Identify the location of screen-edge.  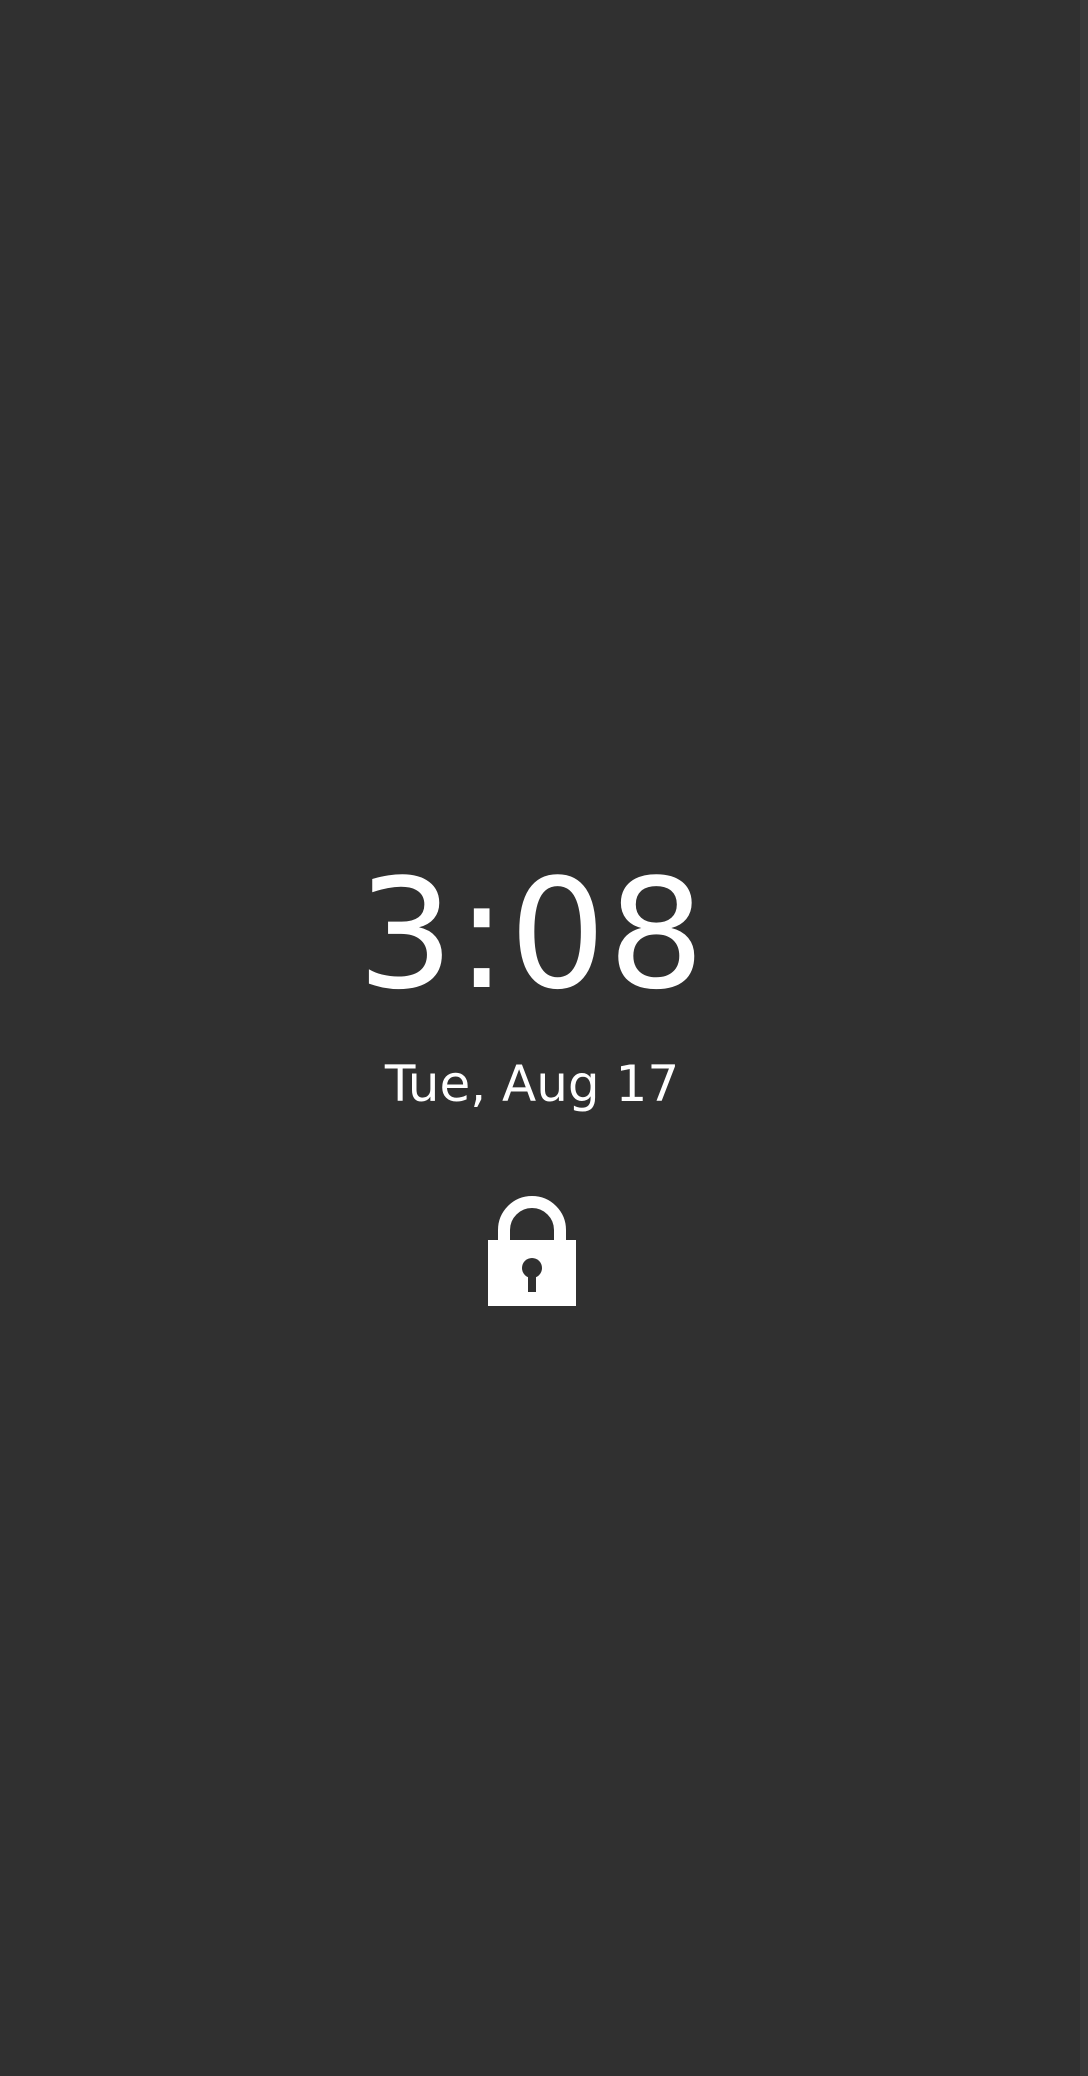
(1084, 1038).